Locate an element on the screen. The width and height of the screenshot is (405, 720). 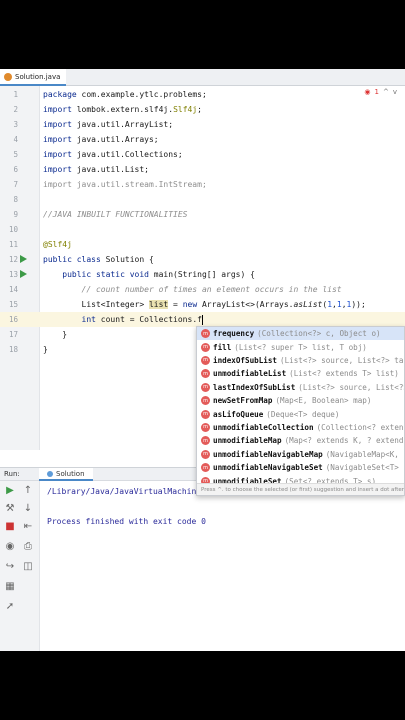
completion-signature: (List<? extends T> list) is located at coordinates (344, 374).